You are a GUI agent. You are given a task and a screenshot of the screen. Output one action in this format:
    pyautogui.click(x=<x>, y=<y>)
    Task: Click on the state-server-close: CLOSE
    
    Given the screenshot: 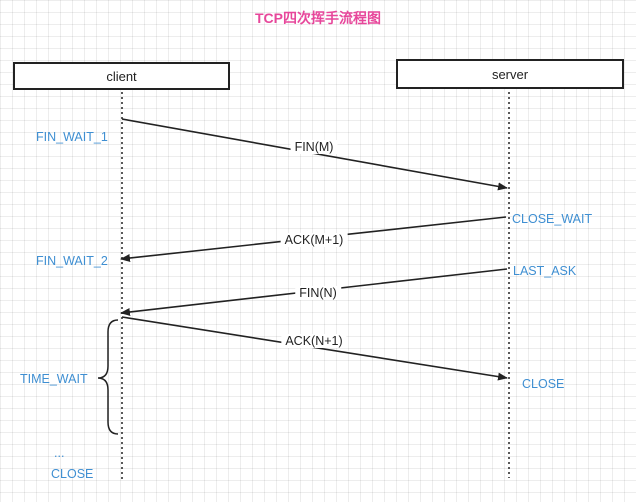 What is the action you would take?
    pyautogui.click(x=543, y=384)
    